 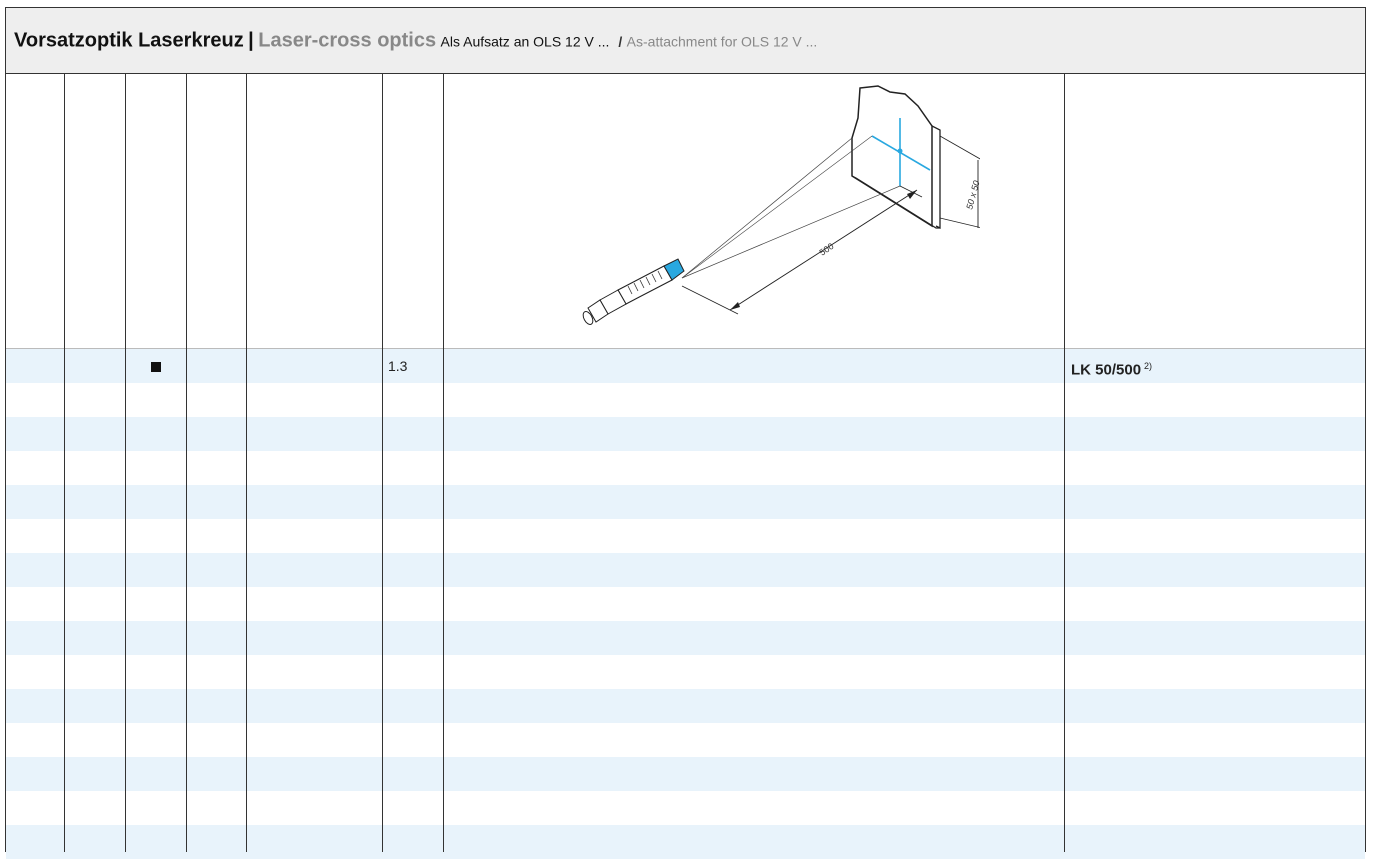 What do you see at coordinates (781, 205) in the screenshot?
I see `laser-cross-drawing: 500 50 x 50` at bounding box center [781, 205].